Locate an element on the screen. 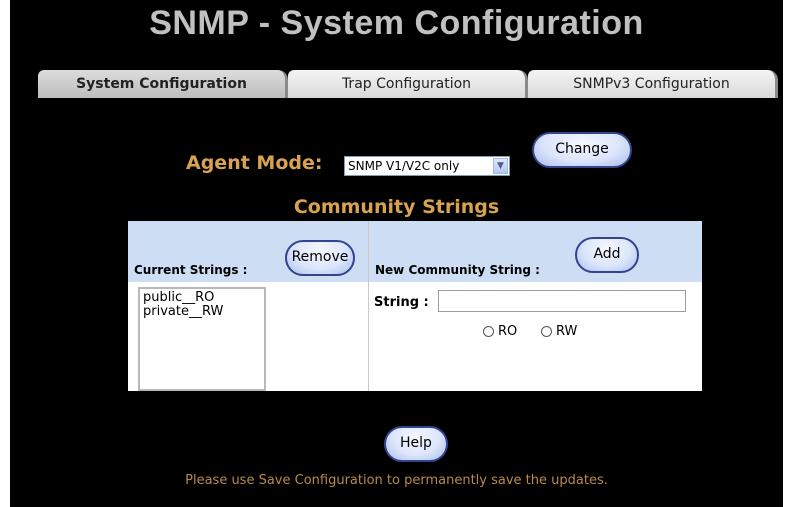 The width and height of the screenshot is (793, 507). agent-mode-label: Agent Mode: is located at coordinates (254, 163).